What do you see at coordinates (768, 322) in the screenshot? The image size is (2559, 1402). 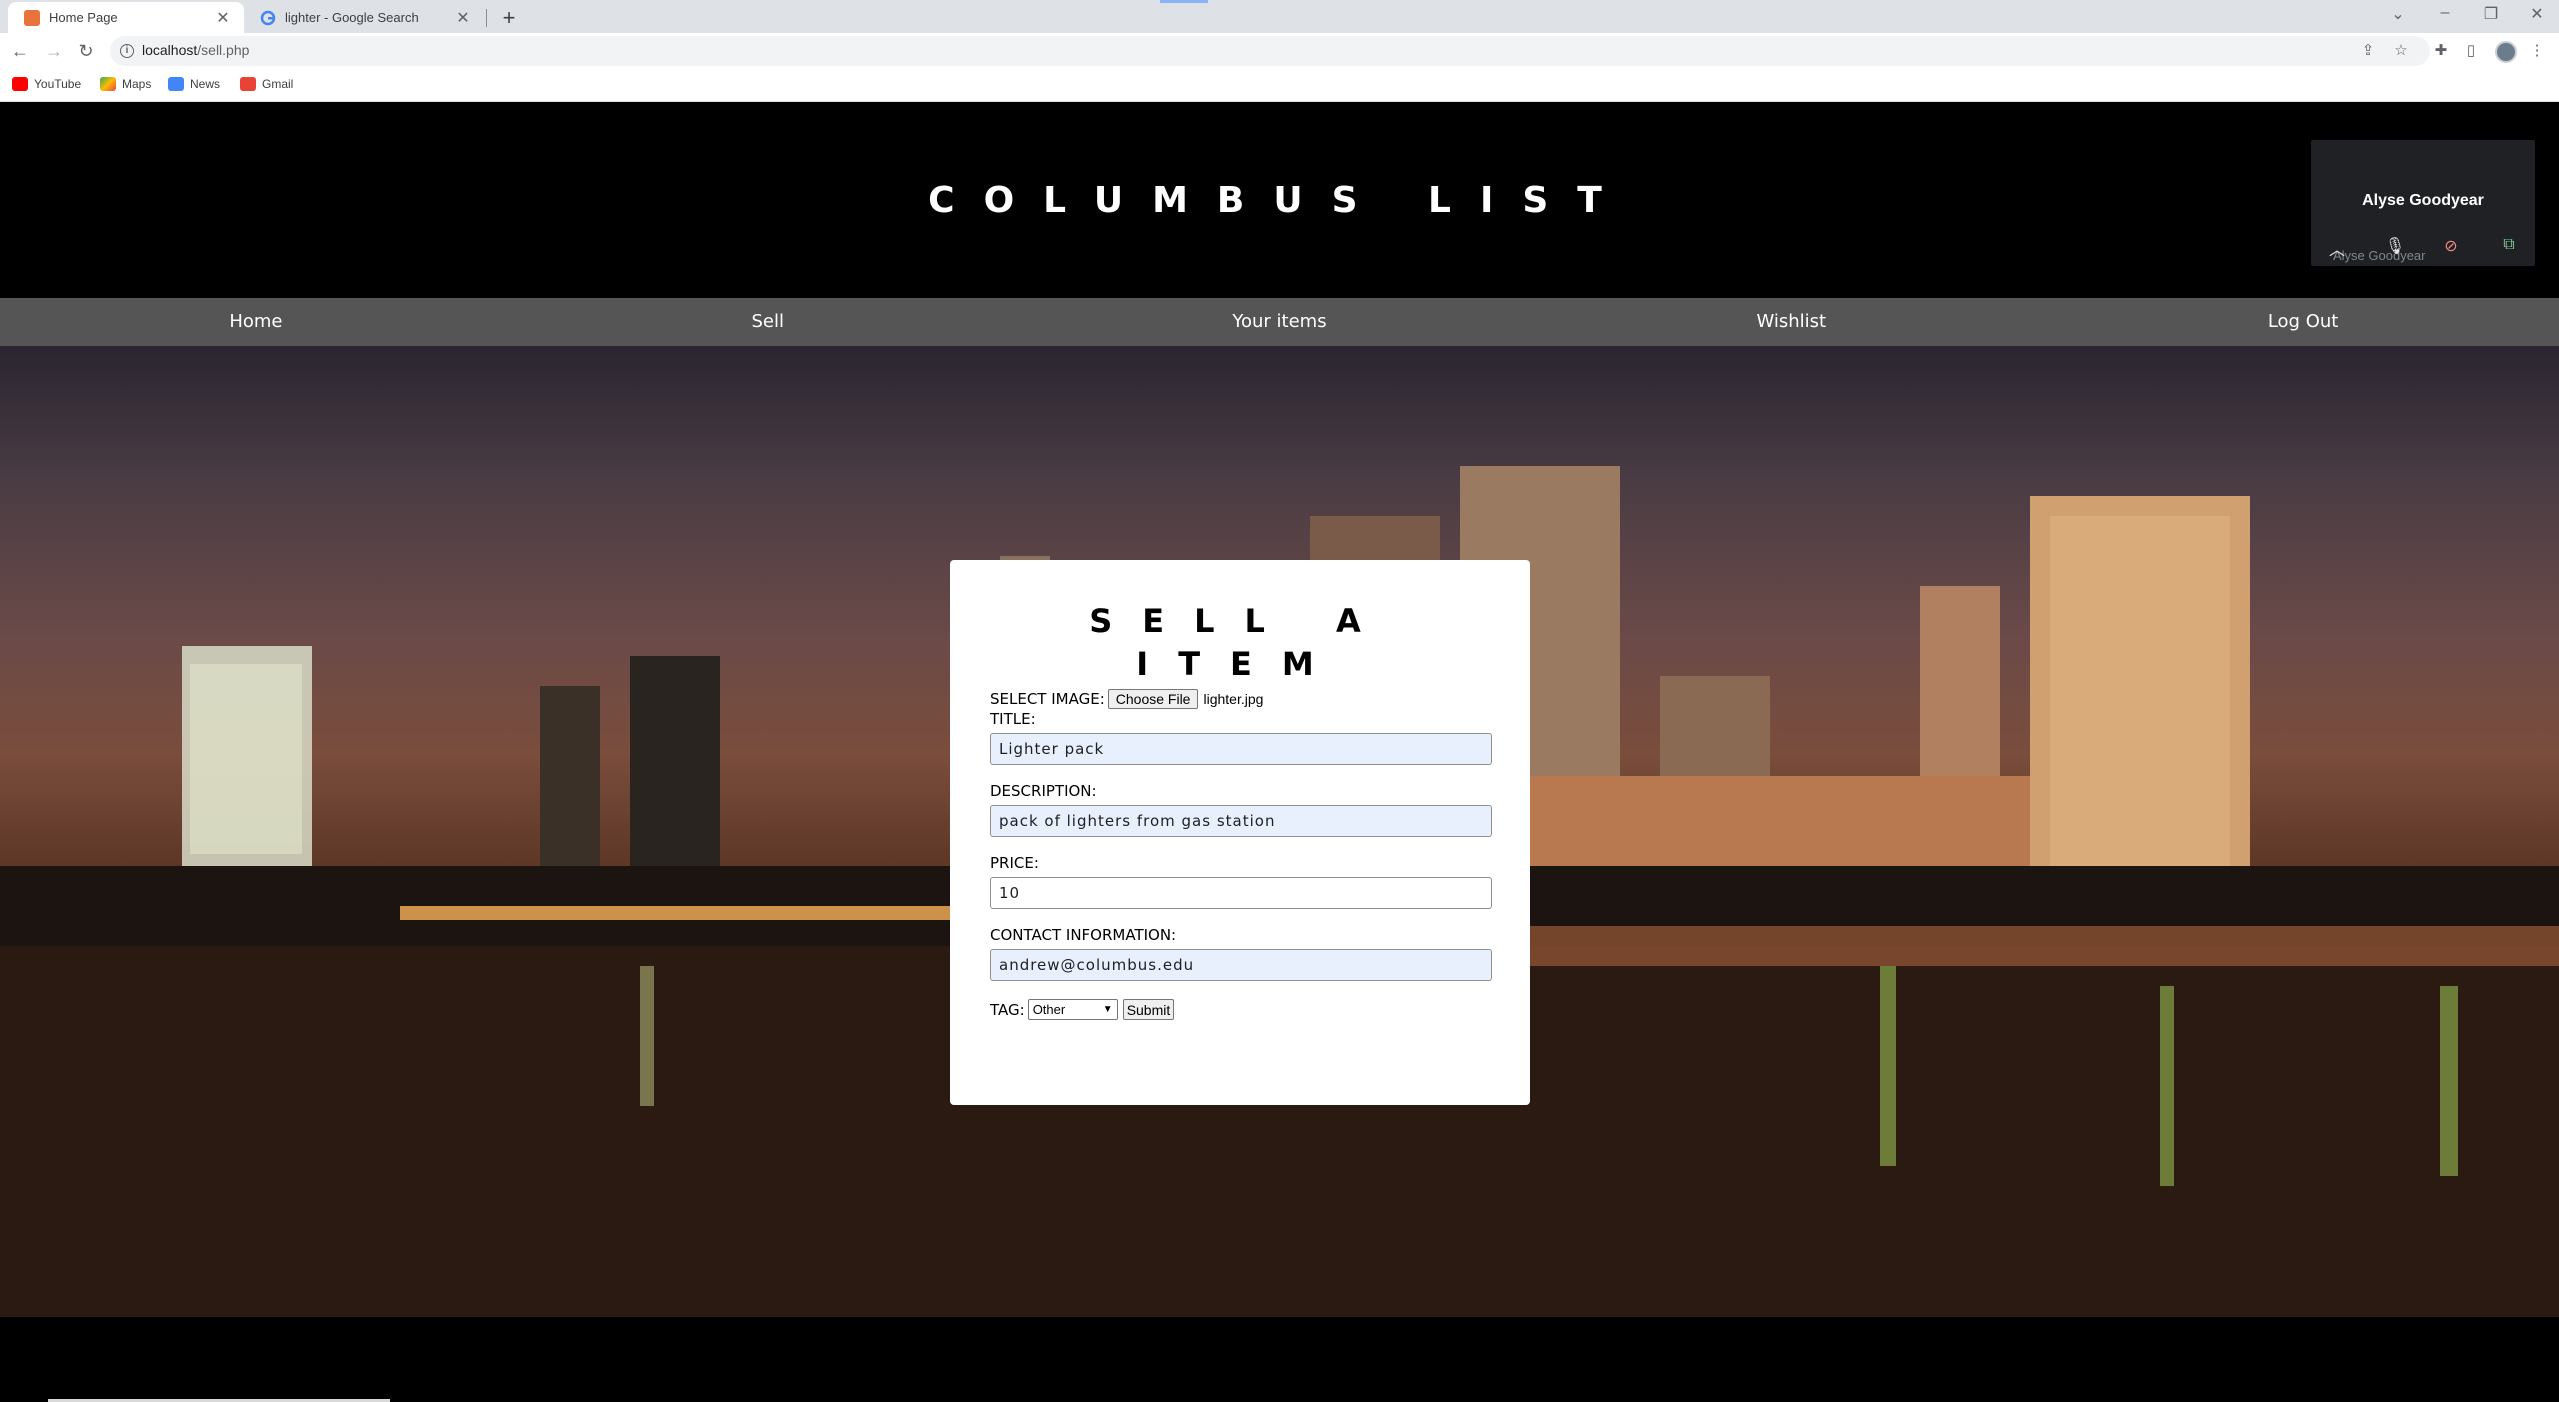 I see `nav-sell: Sell` at bounding box center [768, 322].